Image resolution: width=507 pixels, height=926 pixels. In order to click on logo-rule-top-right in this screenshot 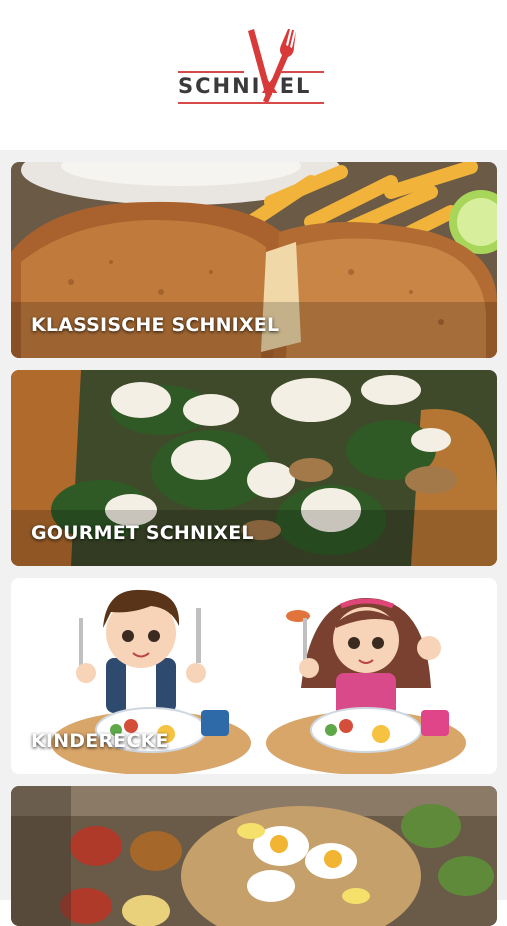, I will do `click(302, 72)`.